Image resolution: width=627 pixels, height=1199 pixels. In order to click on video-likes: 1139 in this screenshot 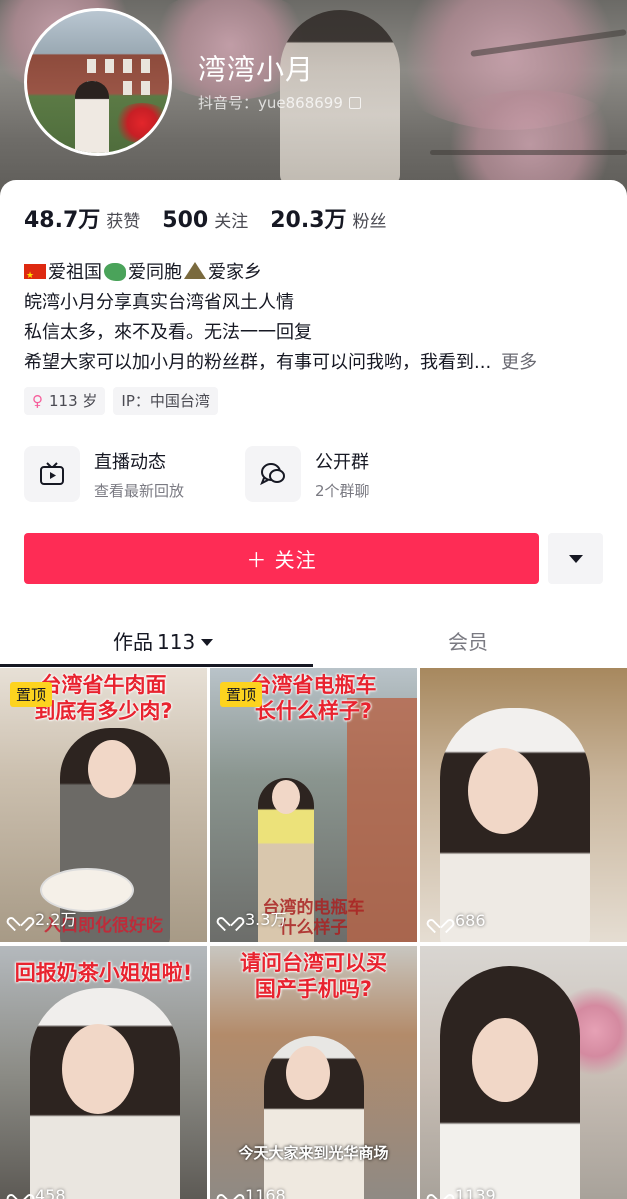, I will do `click(464, 1192)`.